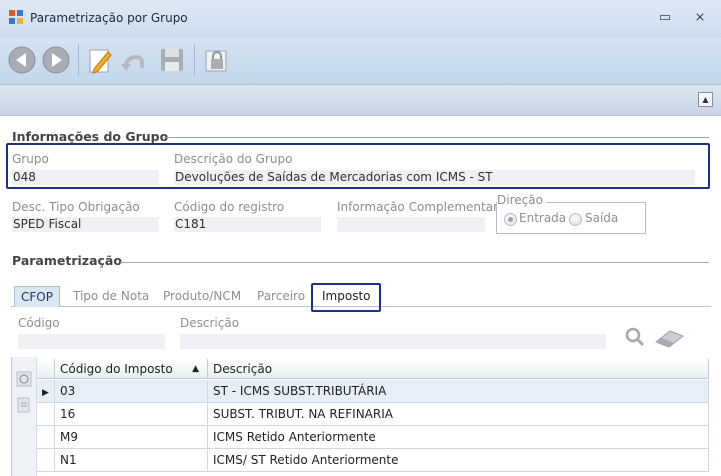 The height and width of the screenshot is (476, 721). What do you see at coordinates (669, 338) in the screenshot?
I see `eraser-icon` at bounding box center [669, 338].